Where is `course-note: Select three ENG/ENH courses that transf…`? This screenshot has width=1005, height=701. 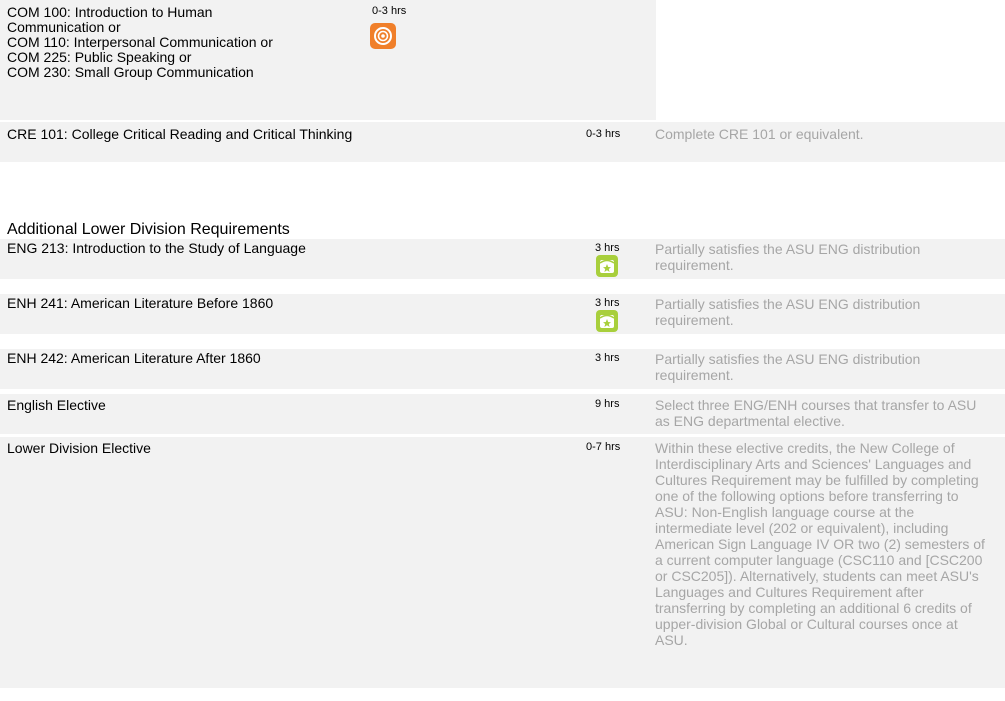
course-note: Select three ENG/ENH courses that transf… is located at coordinates (816, 413).